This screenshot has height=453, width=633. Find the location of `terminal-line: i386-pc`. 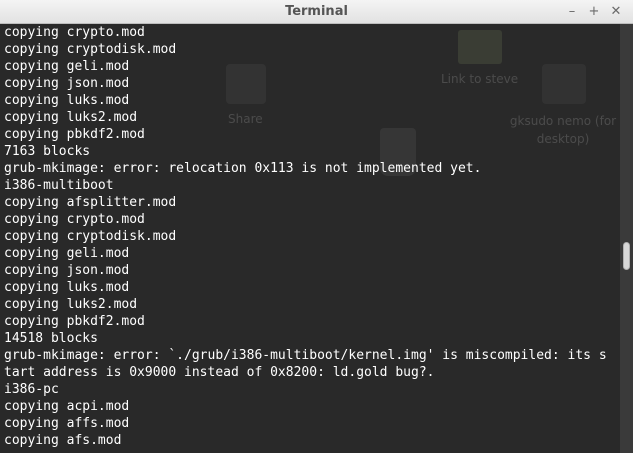

terminal-line: i386-pc is located at coordinates (31, 389).